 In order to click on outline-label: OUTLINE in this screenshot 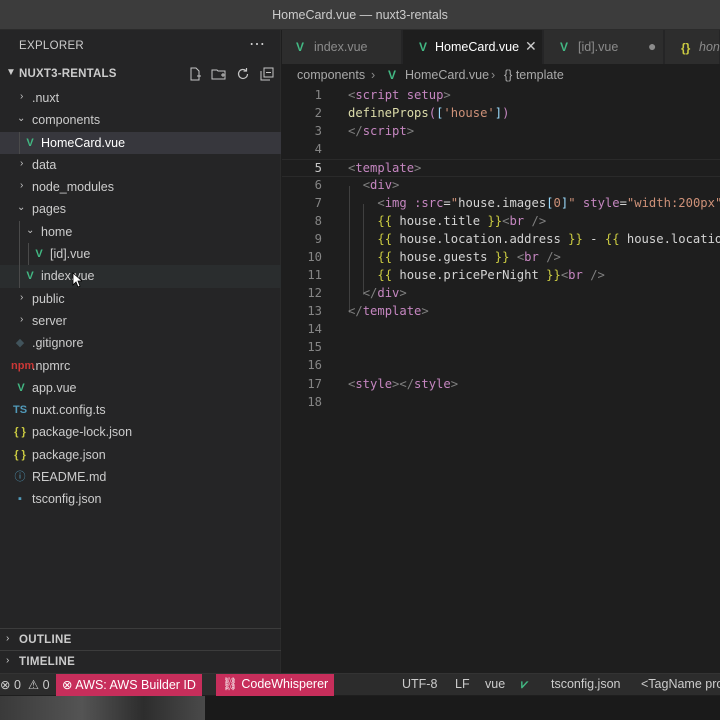, I will do `click(45, 640)`.